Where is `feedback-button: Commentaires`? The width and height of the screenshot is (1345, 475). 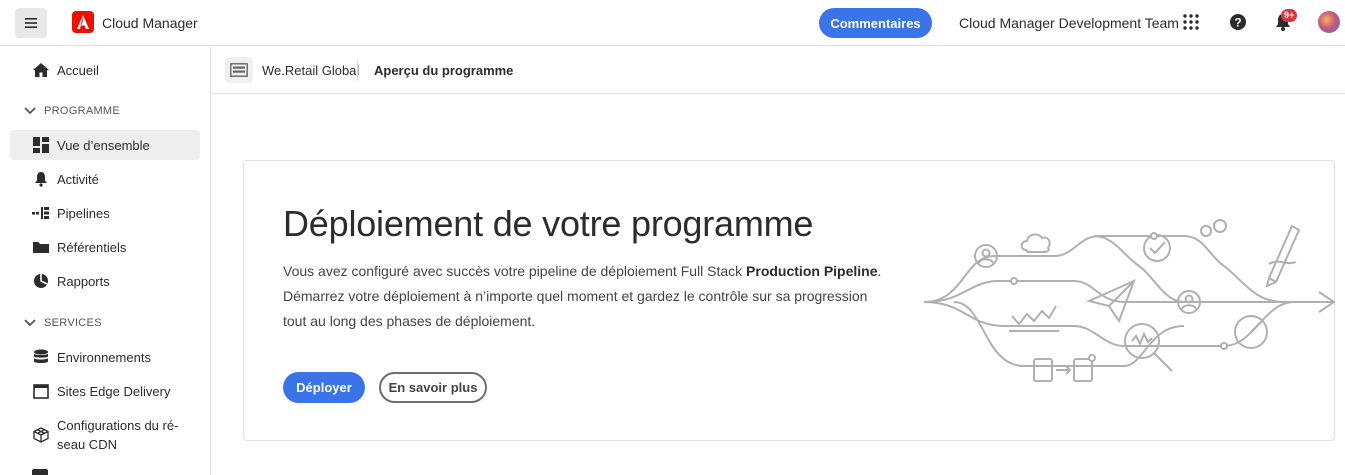
feedback-button: Commentaires is located at coordinates (875, 23).